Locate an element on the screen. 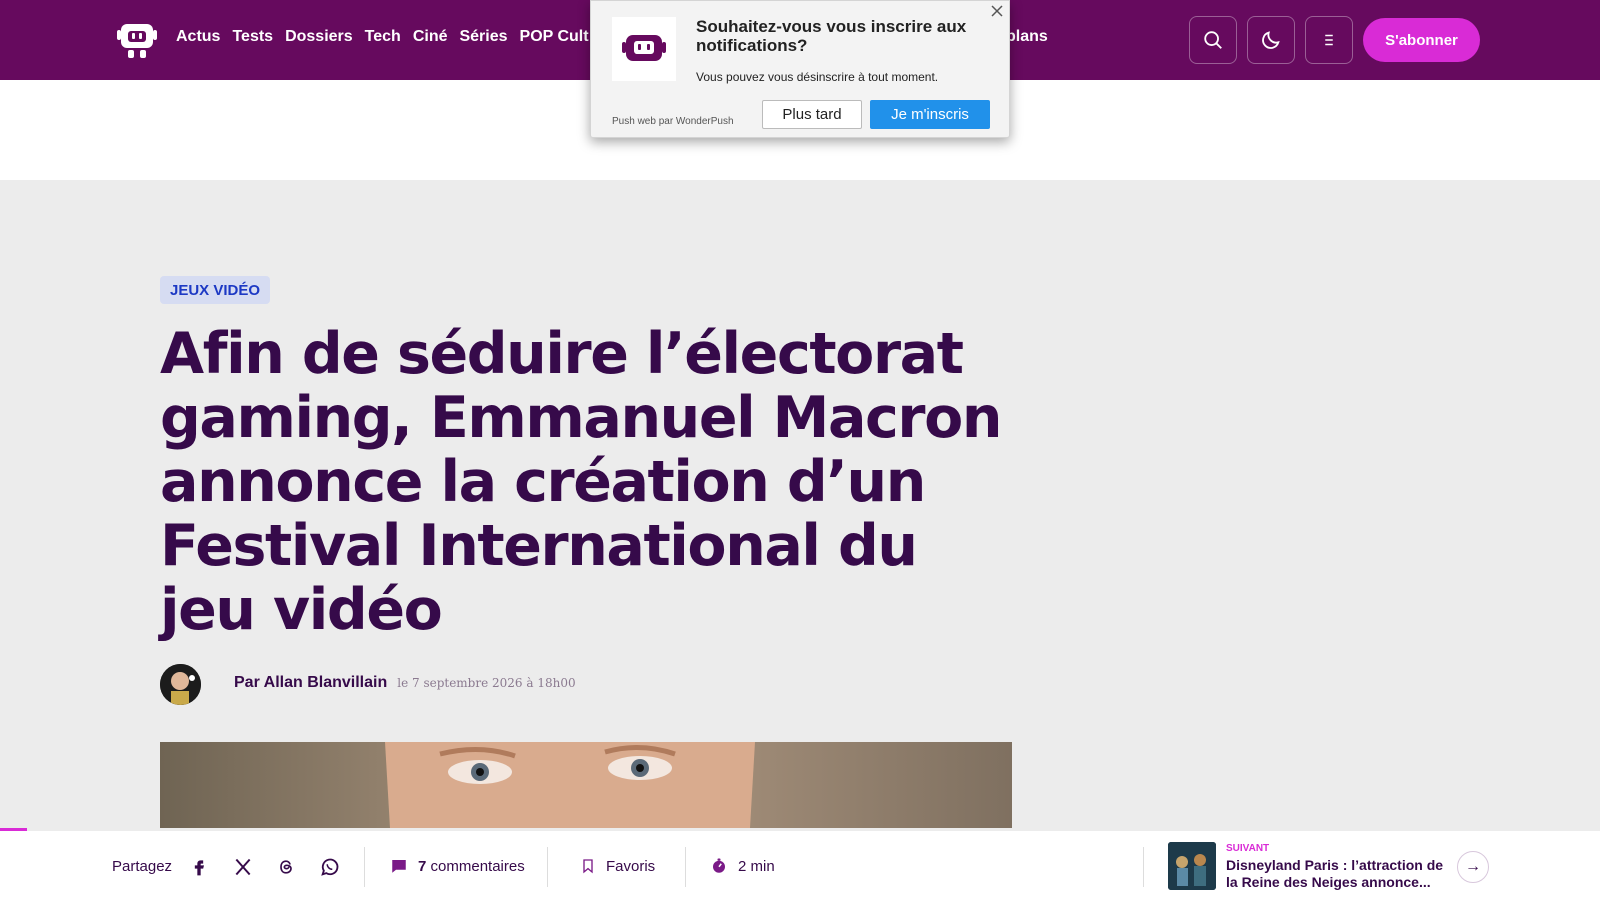 This screenshot has height=900, width=1600. nav-item-pop-culture: POP Cult is located at coordinates (554, 37).